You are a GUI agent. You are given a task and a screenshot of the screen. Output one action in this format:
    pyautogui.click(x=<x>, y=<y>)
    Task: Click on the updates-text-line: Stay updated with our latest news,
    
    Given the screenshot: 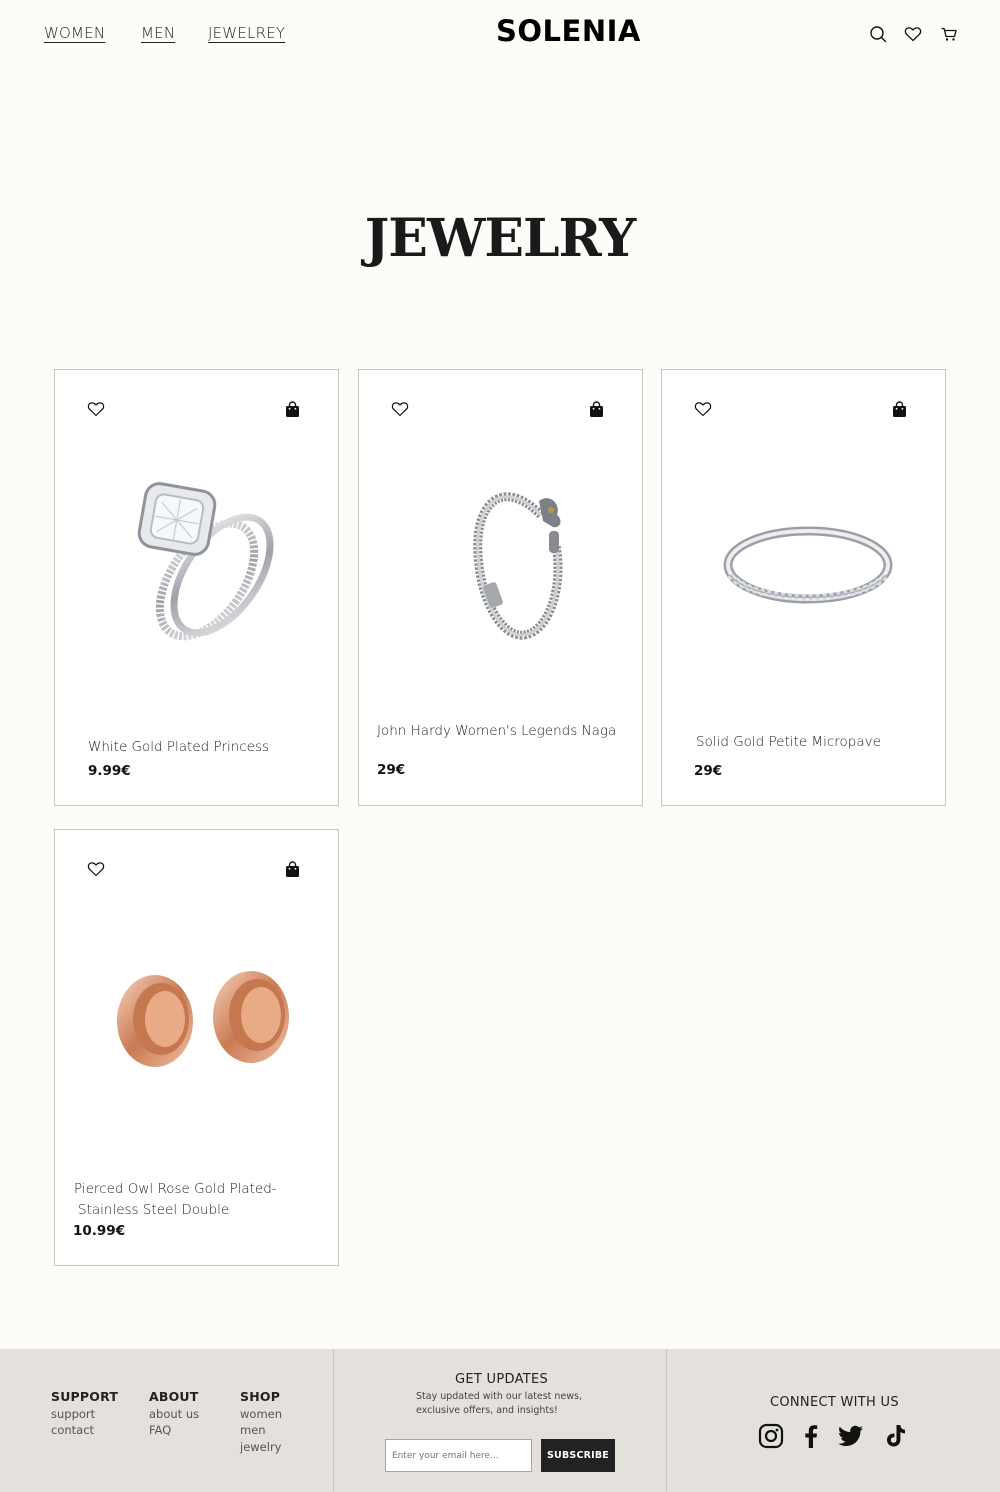 What is the action you would take?
    pyautogui.click(x=499, y=1396)
    